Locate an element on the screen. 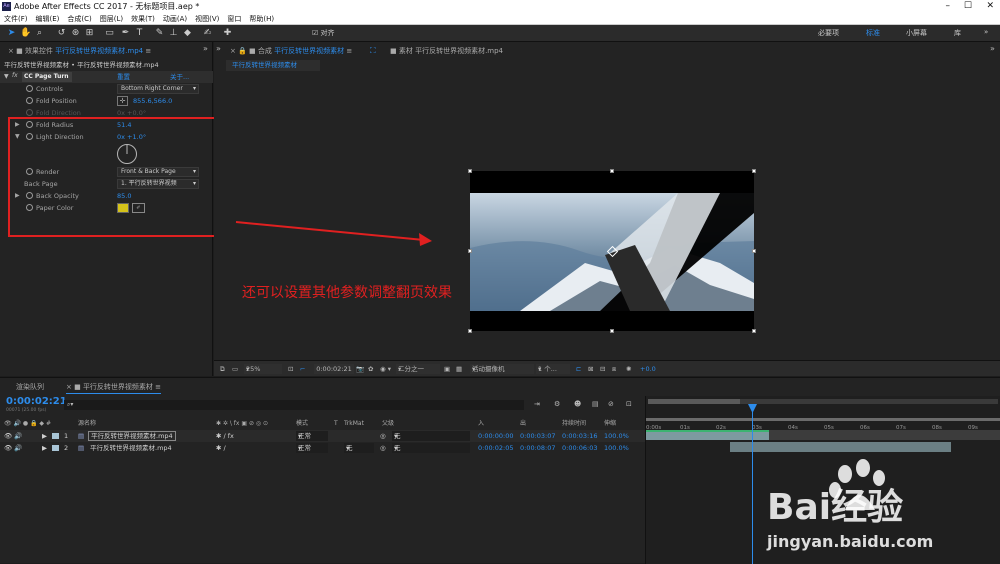 This screenshot has width=1000, height=564. puppet-tool-icon: ✚ is located at coordinates (227, 33).